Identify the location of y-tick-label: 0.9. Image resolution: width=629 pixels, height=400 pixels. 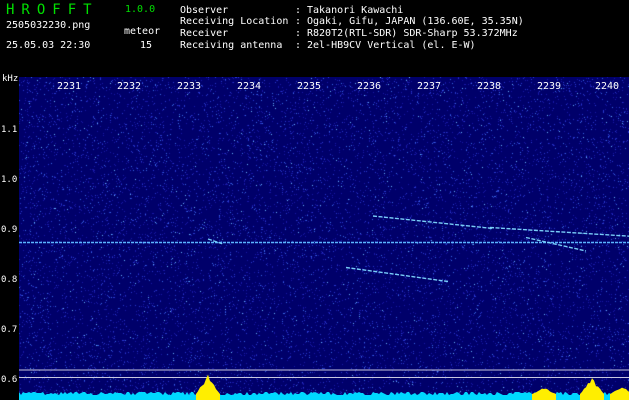
(9, 230).